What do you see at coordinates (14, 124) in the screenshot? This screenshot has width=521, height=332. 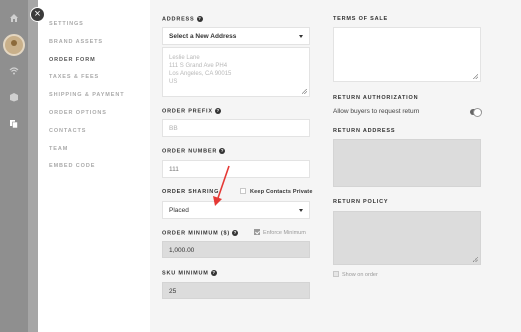 I see `documents-icon` at bounding box center [14, 124].